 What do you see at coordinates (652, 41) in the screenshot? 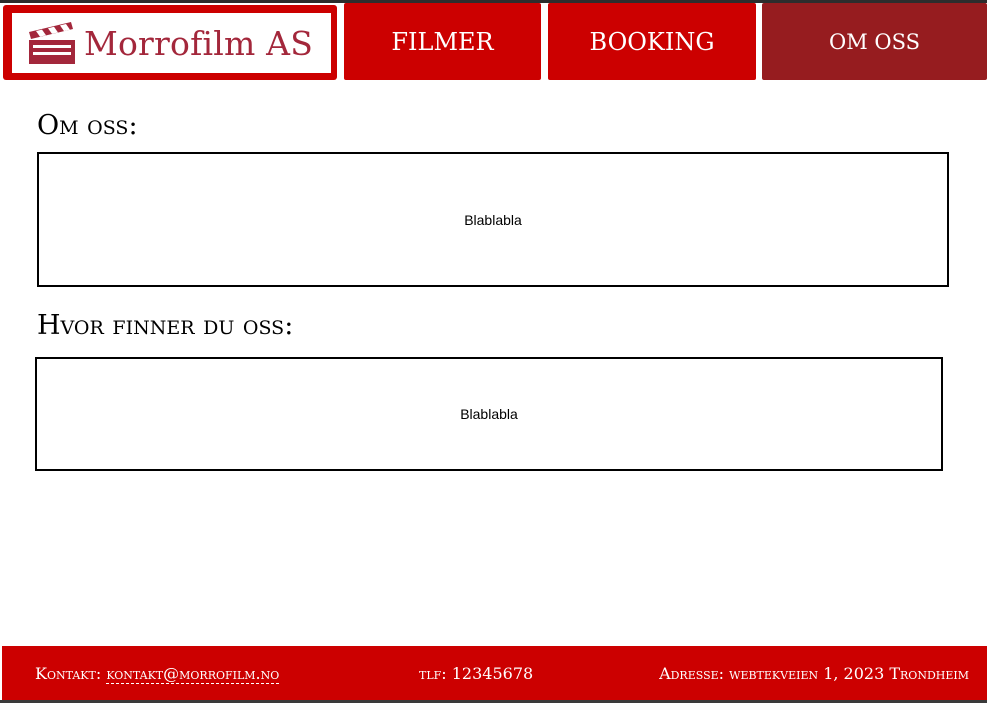
I see `nav-booking: BOOKING` at bounding box center [652, 41].